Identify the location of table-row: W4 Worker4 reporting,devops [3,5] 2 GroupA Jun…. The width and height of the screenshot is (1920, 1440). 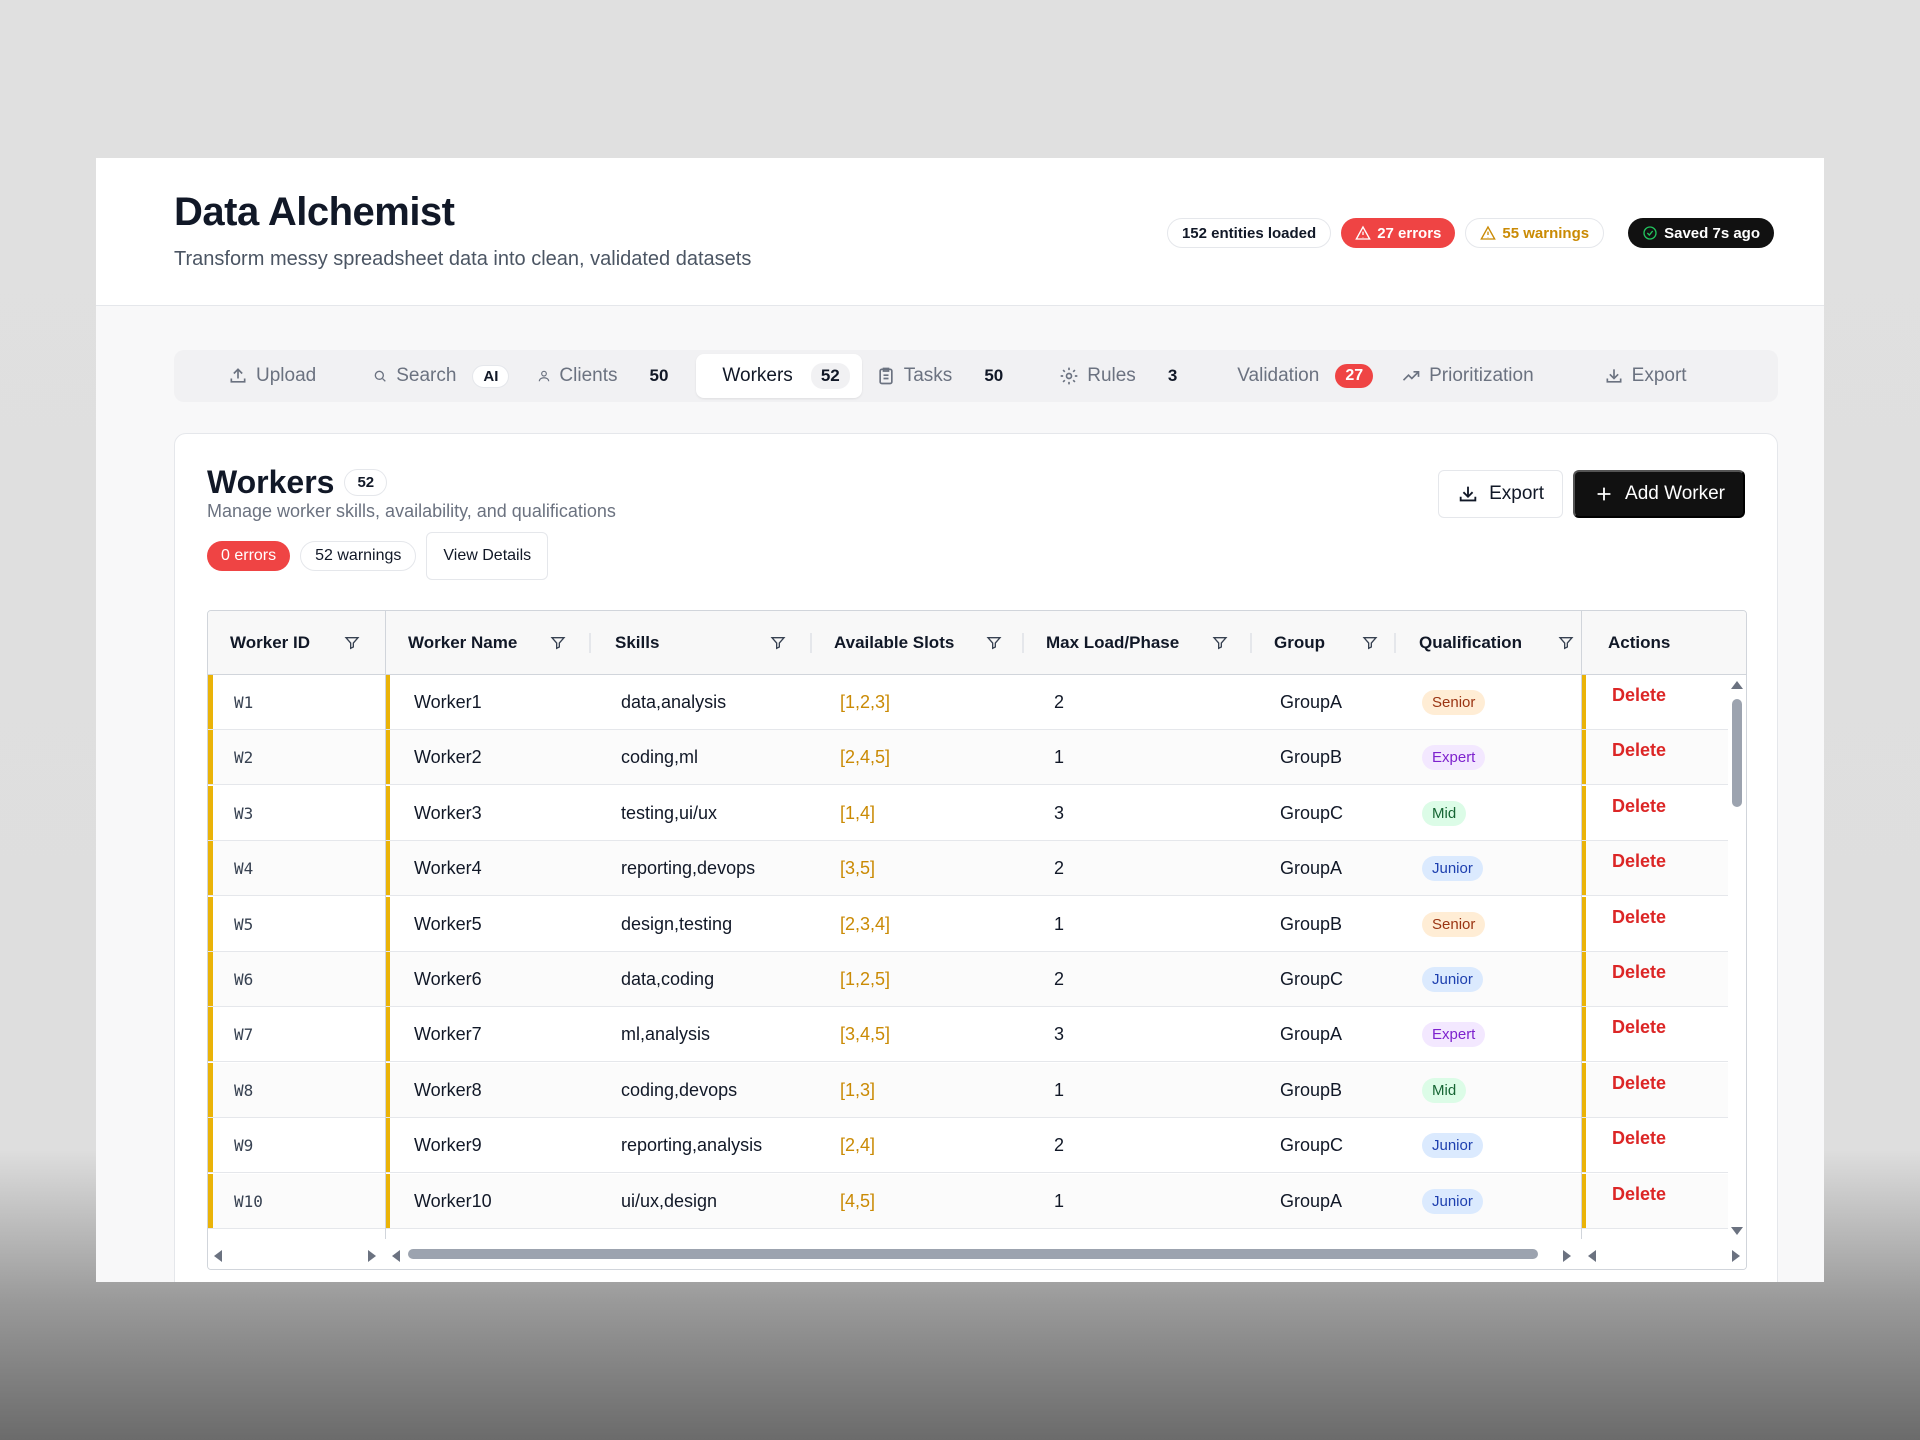
(977, 869).